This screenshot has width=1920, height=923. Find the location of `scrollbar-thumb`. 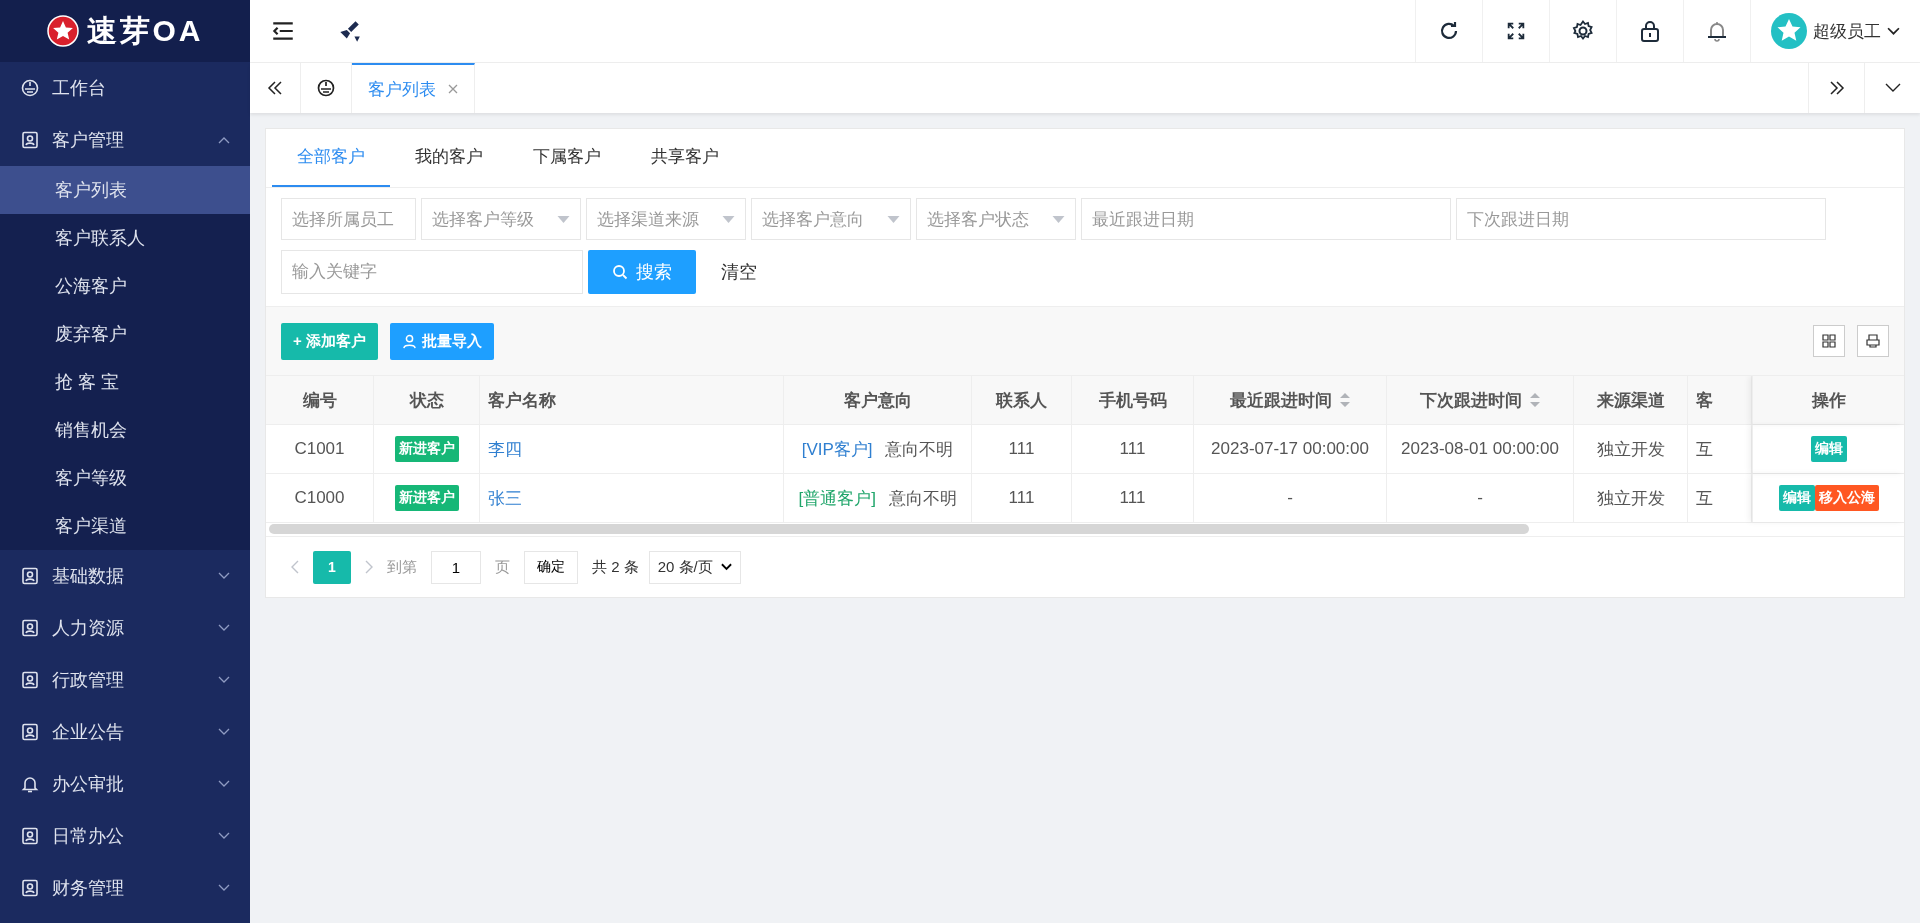

scrollbar-thumb is located at coordinates (899, 529).